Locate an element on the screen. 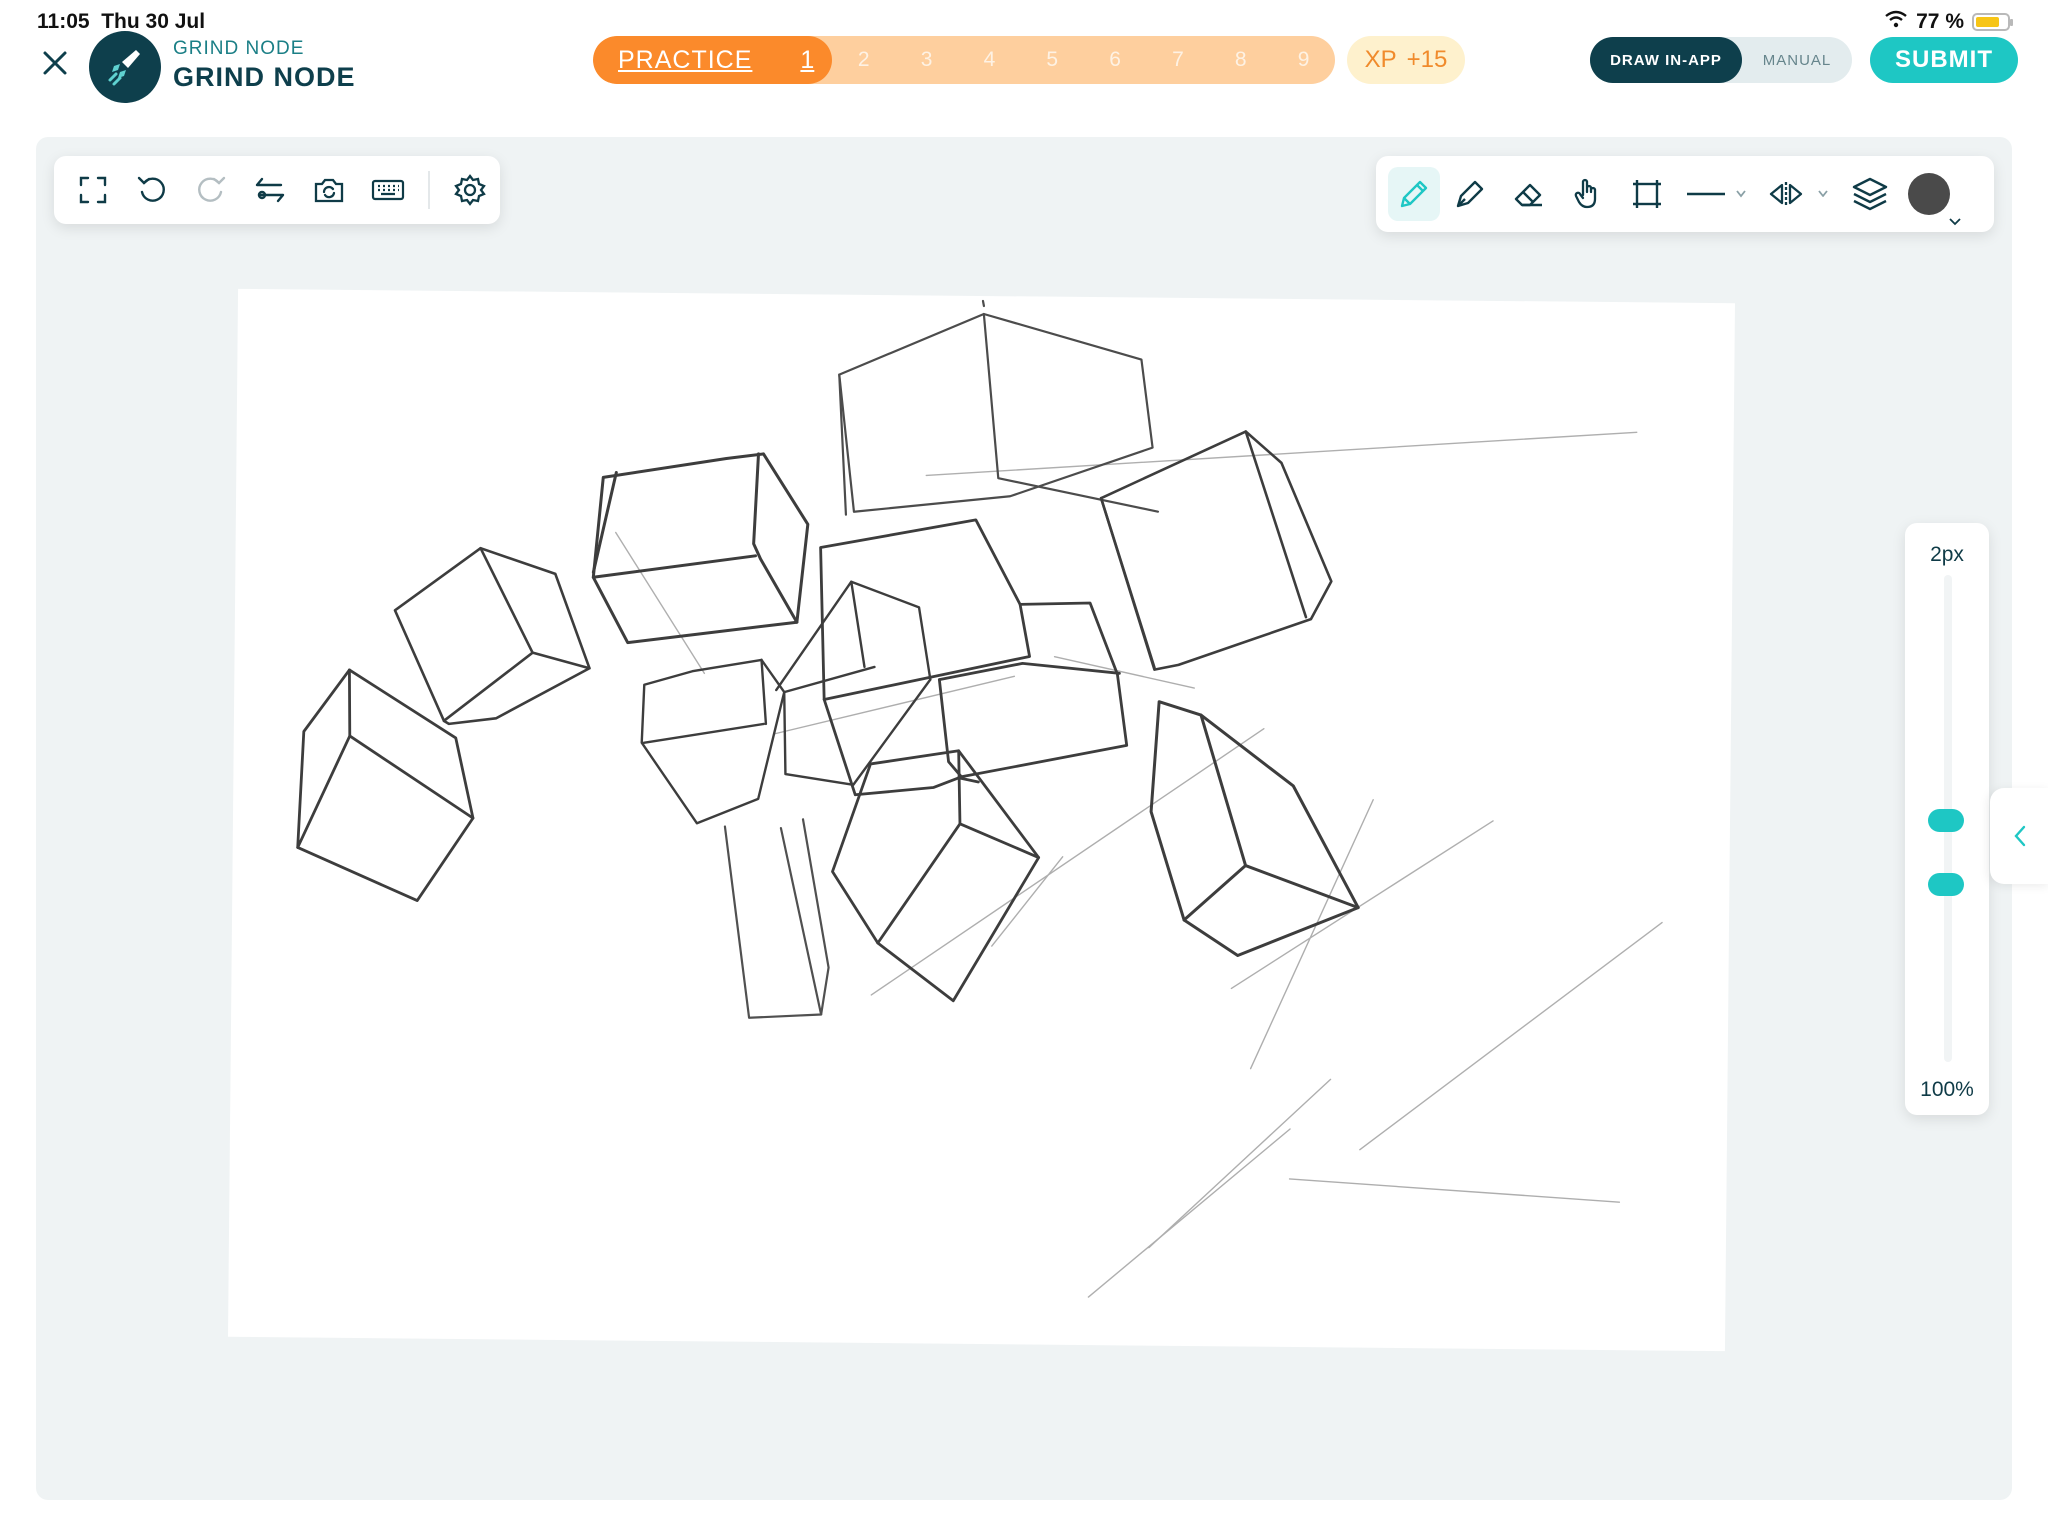  progress-step: 7 is located at coordinates (1178, 60).